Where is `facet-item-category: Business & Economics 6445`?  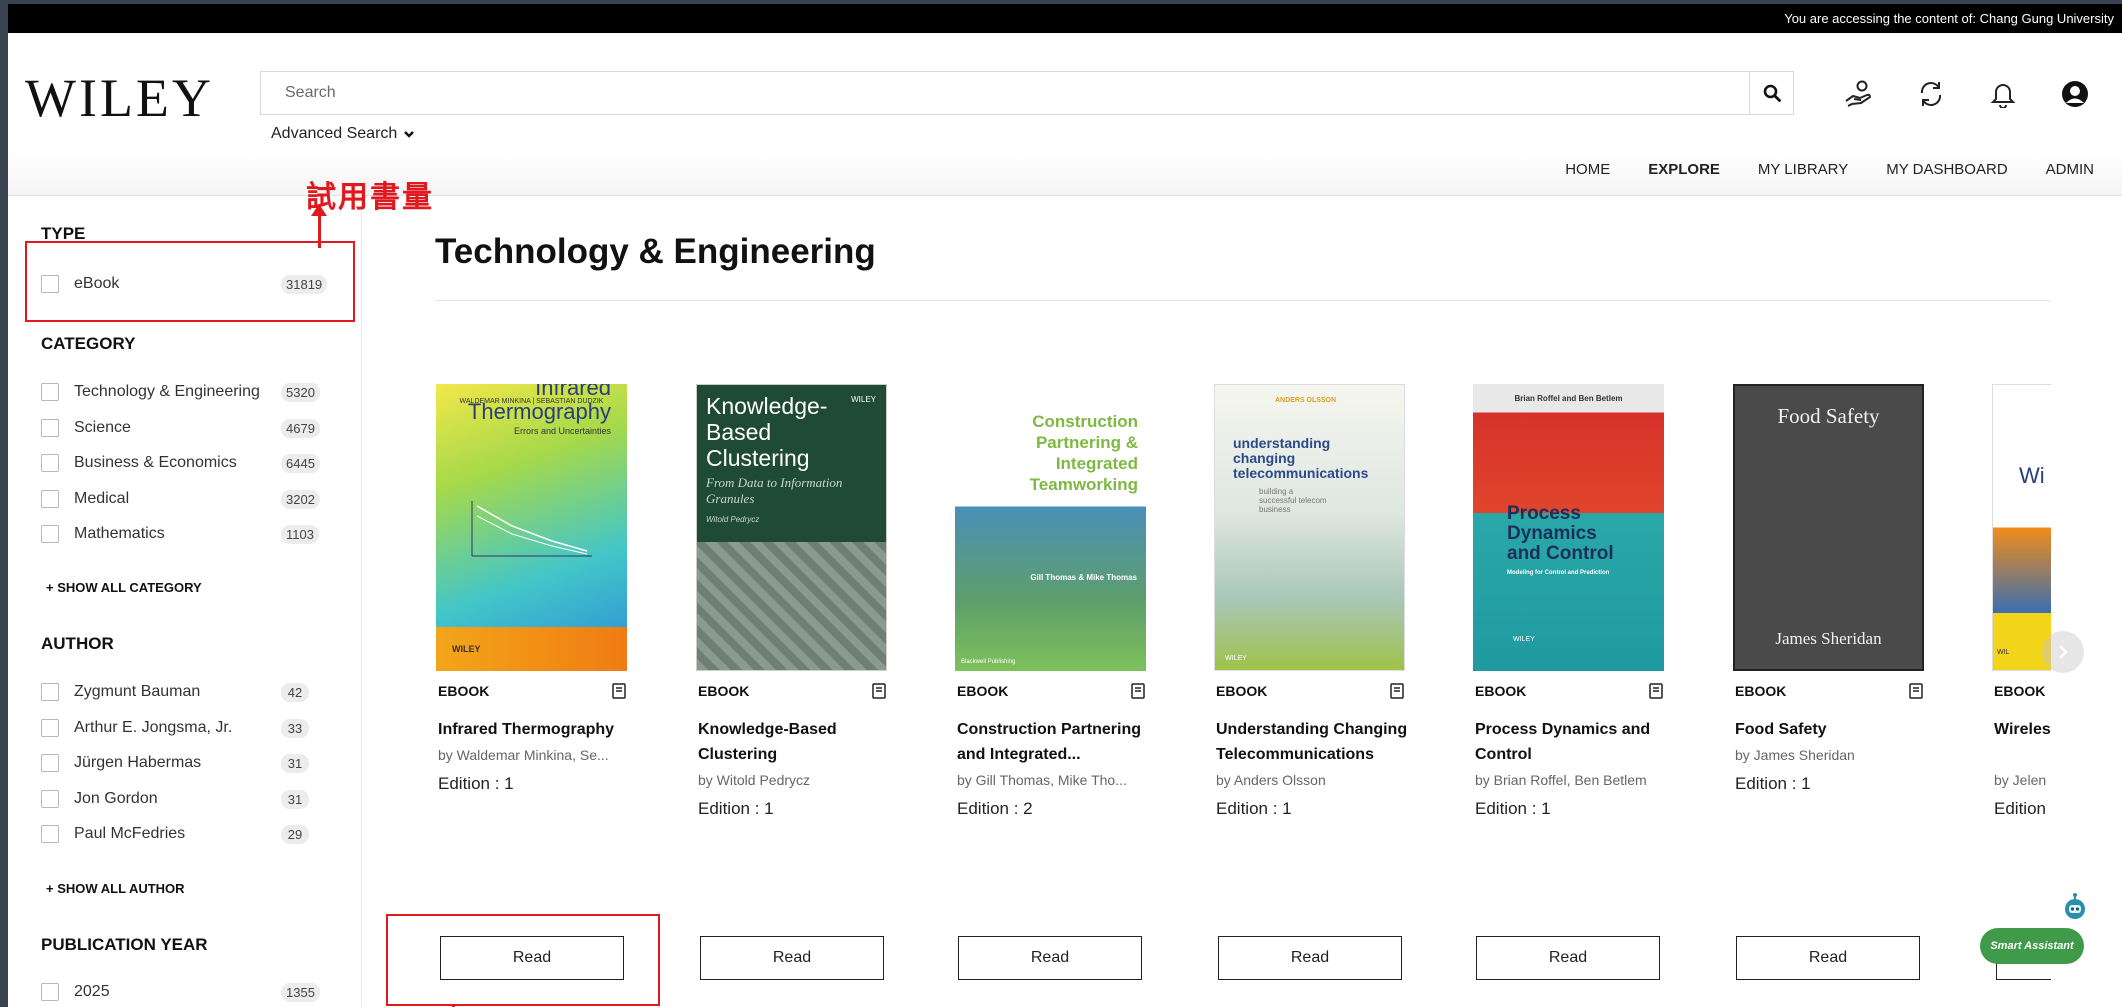 facet-item-category: Business & Economics 6445 is located at coordinates (186, 463).